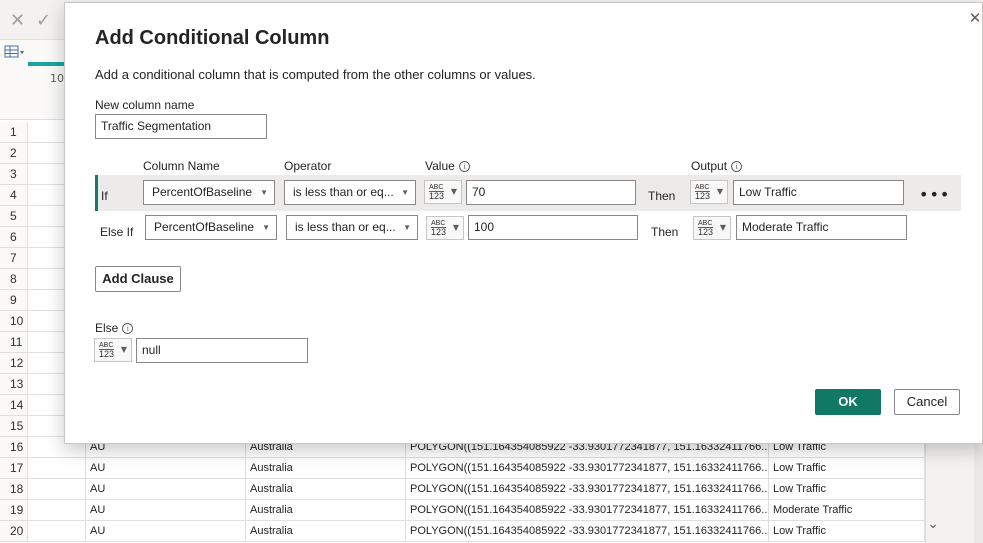  What do you see at coordinates (818, 192) in the screenshot?
I see `if-output-input: Low Traffic` at bounding box center [818, 192].